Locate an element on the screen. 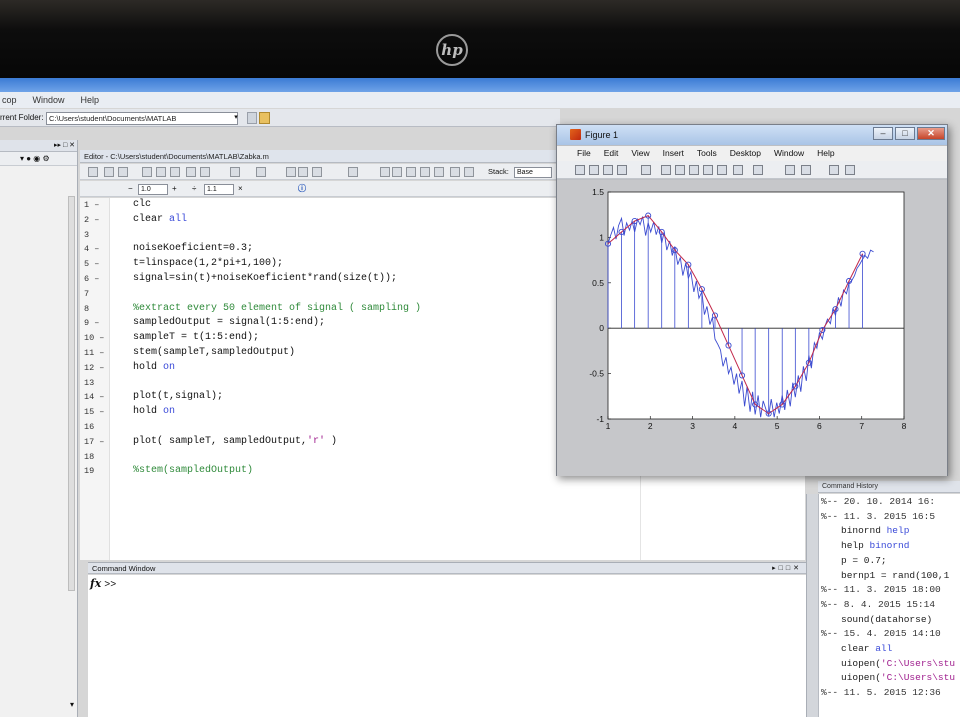  history-session-row: %-- 11. 5. 2015 12:36 is located at coordinates (881, 692).